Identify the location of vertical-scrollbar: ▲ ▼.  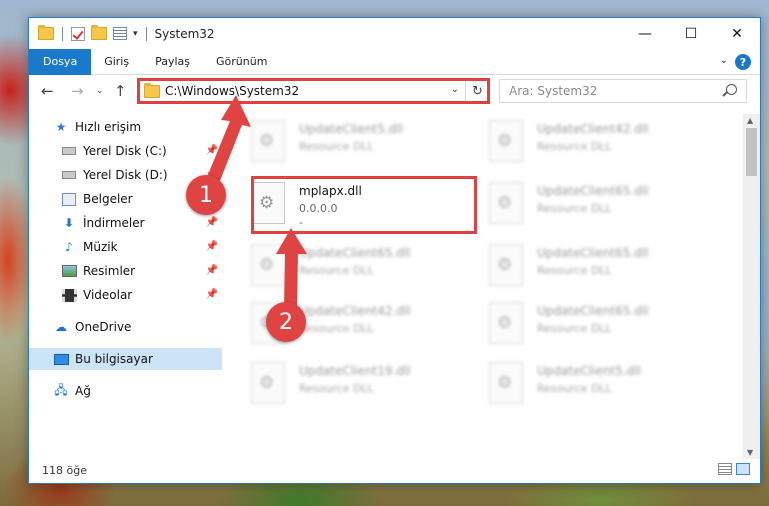
(751, 286).